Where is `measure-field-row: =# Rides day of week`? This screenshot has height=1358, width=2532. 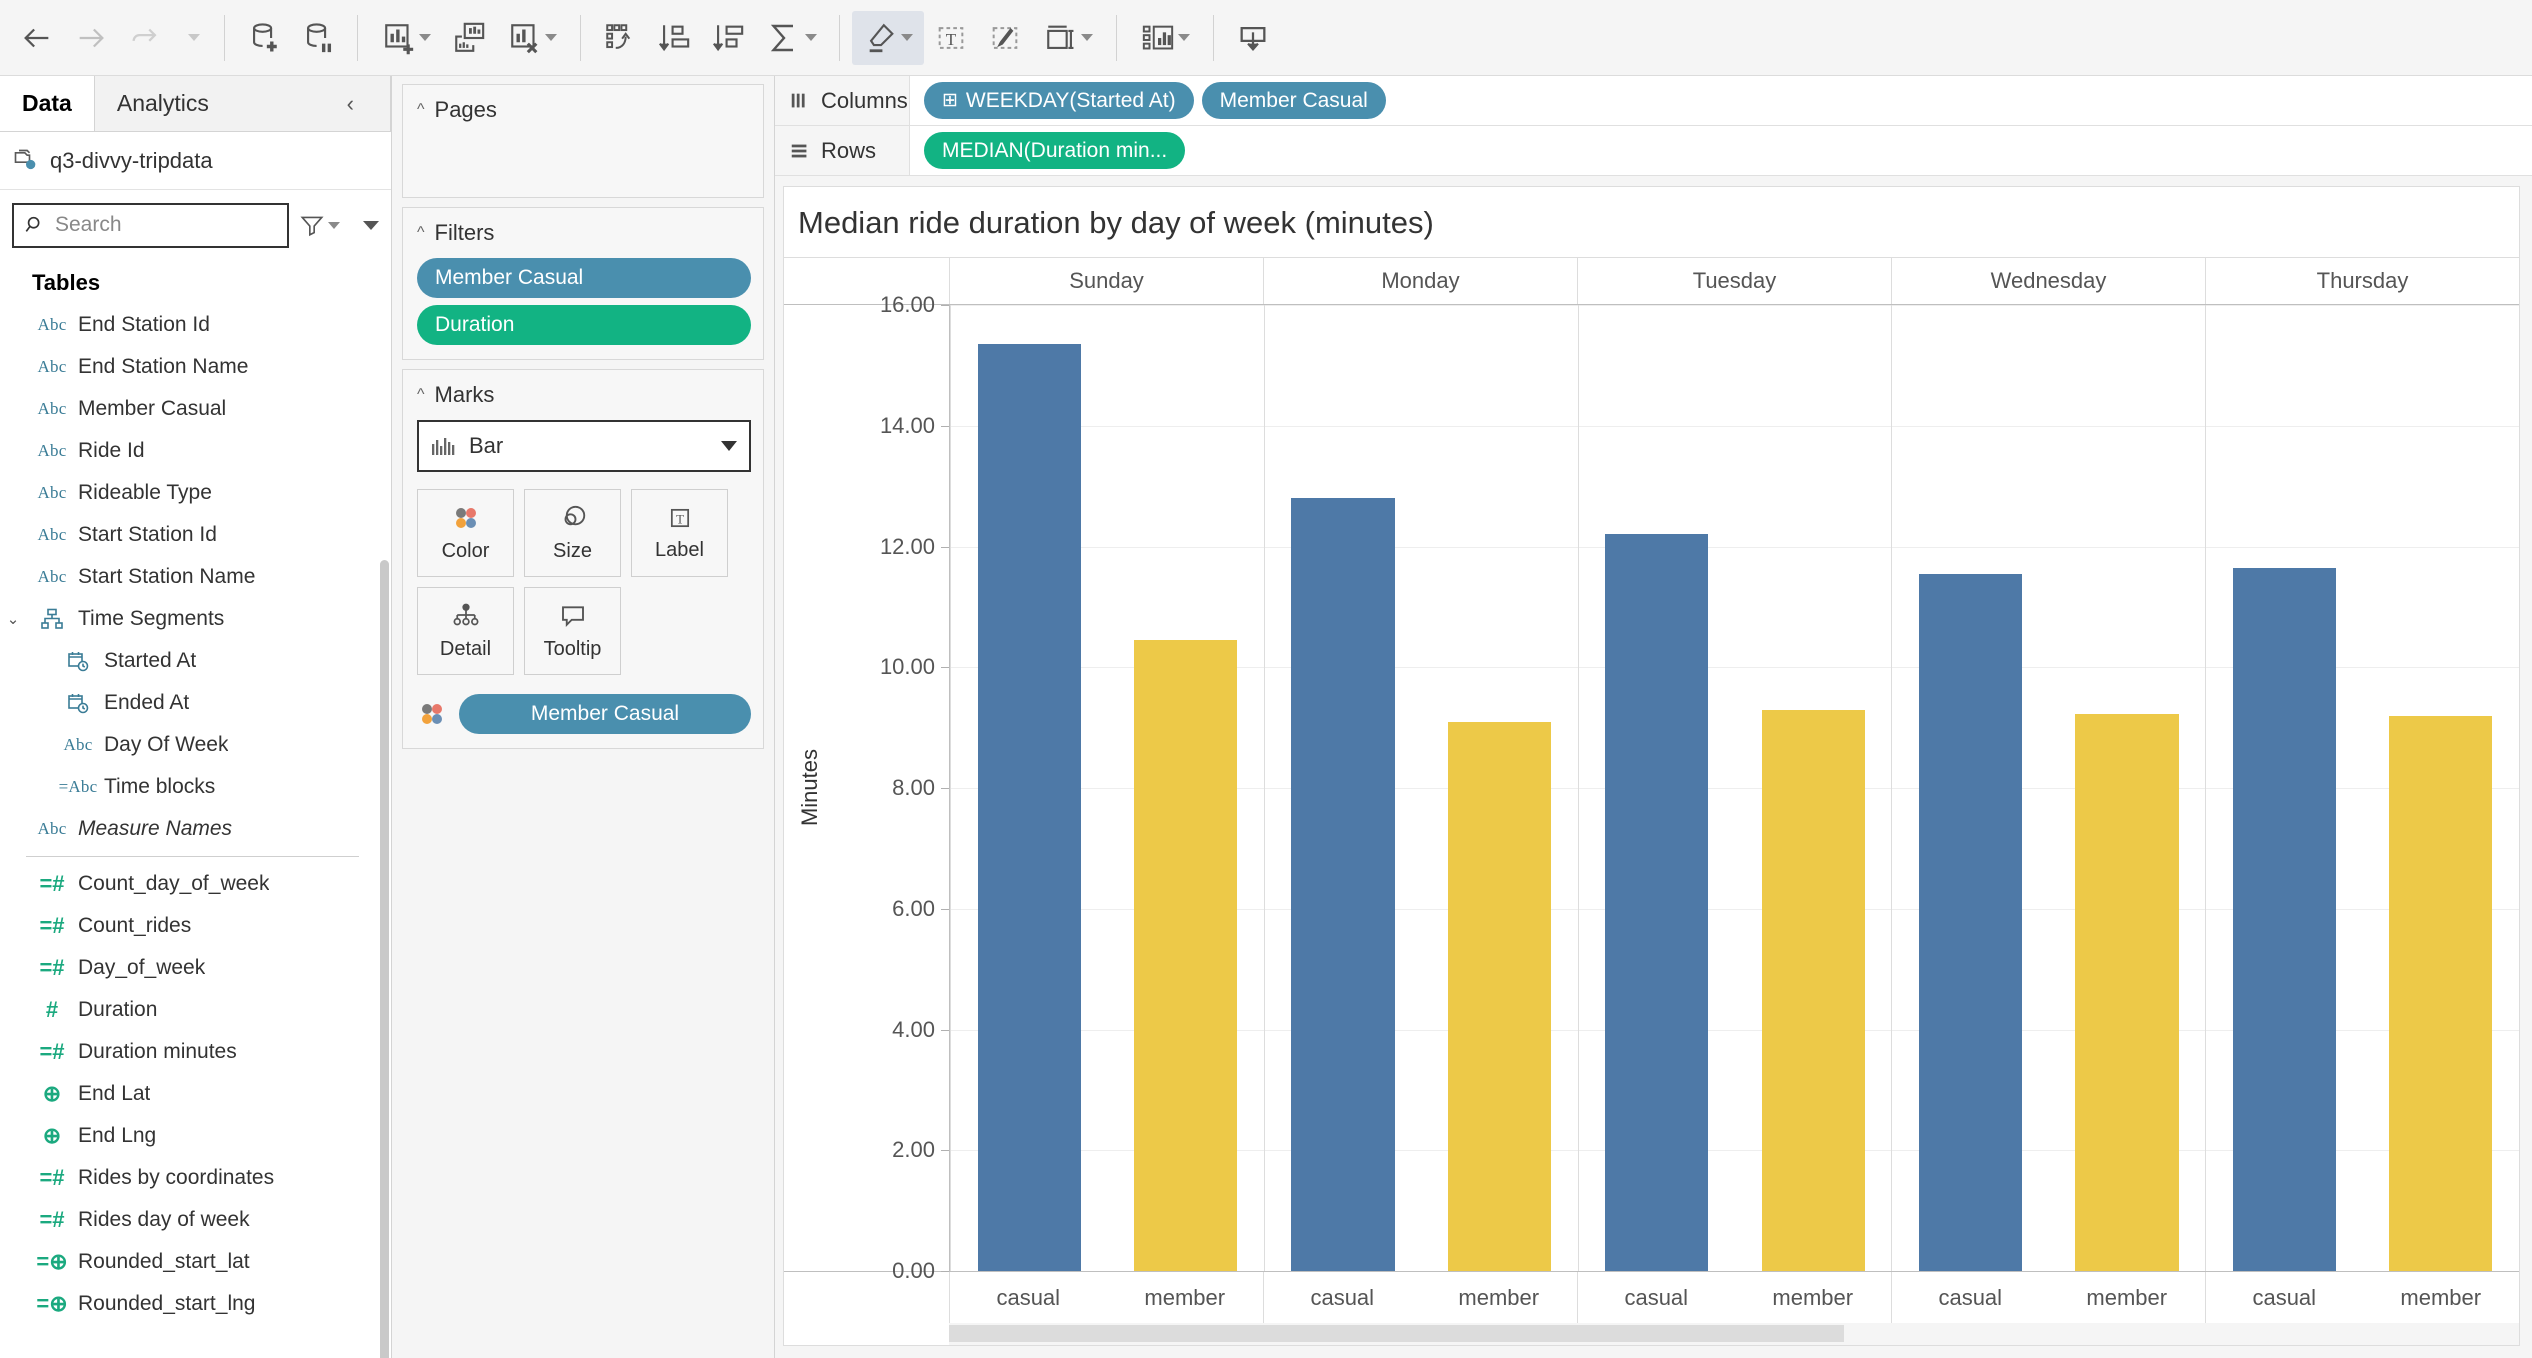
measure-field-row: =# Rides day of week is located at coordinates (195, 1220).